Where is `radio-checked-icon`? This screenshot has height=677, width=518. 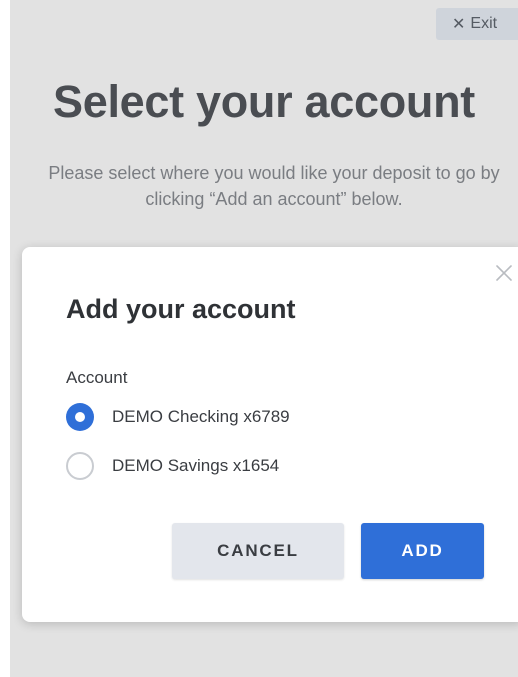
radio-checked-icon is located at coordinates (80, 417).